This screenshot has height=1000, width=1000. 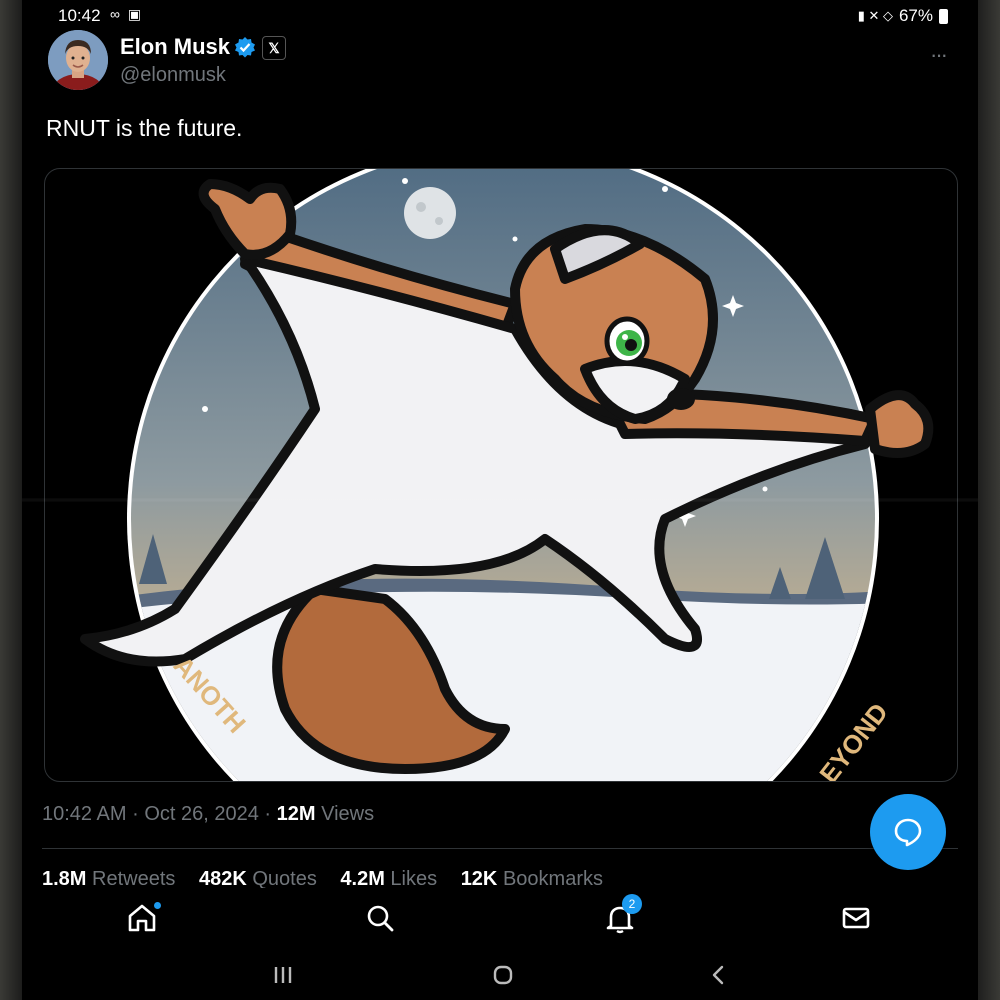 What do you see at coordinates (875, 15) in the screenshot?
I see `status-system-icons: ▮ ✕ ◇` at bounding box center [875, 15].